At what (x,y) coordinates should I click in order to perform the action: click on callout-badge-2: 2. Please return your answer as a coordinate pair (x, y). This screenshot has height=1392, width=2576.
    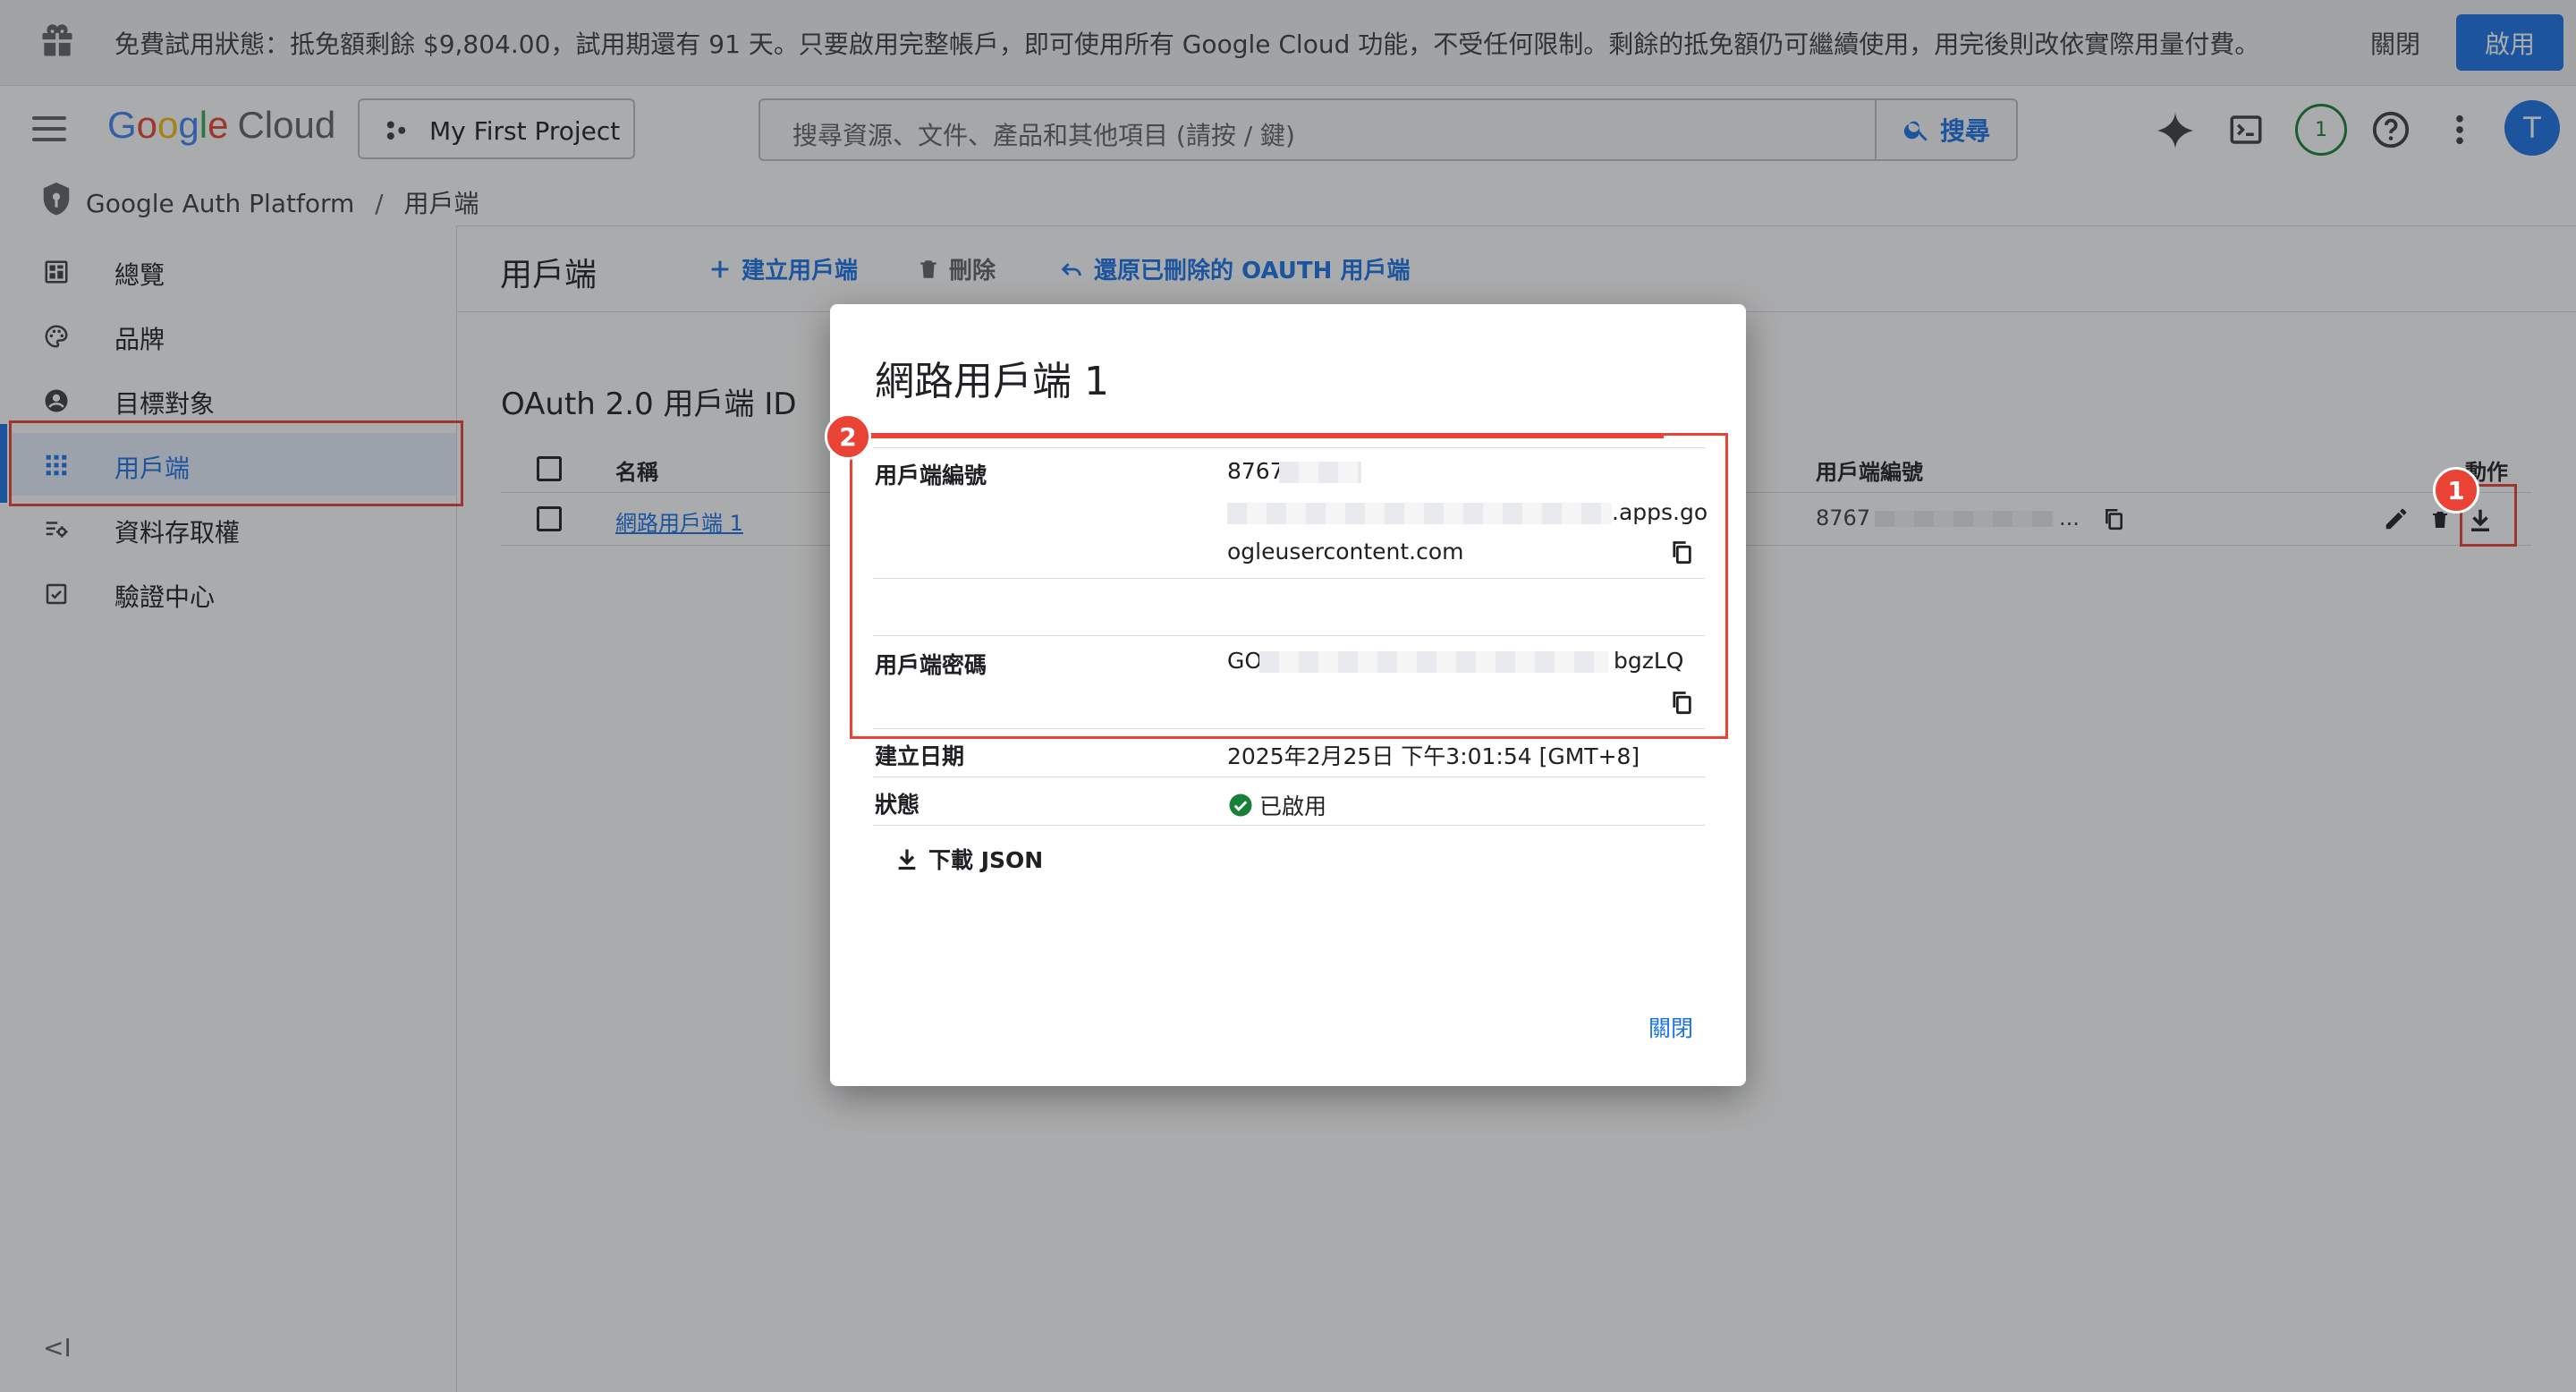
    Looking at the image, I should click on (848, 436).